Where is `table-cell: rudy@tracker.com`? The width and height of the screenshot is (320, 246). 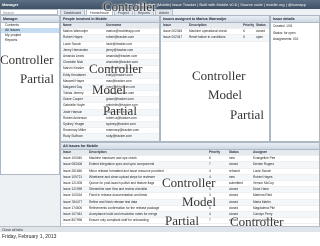 table-cell: rudy@tracker.com is located at coordinates (119, 136).